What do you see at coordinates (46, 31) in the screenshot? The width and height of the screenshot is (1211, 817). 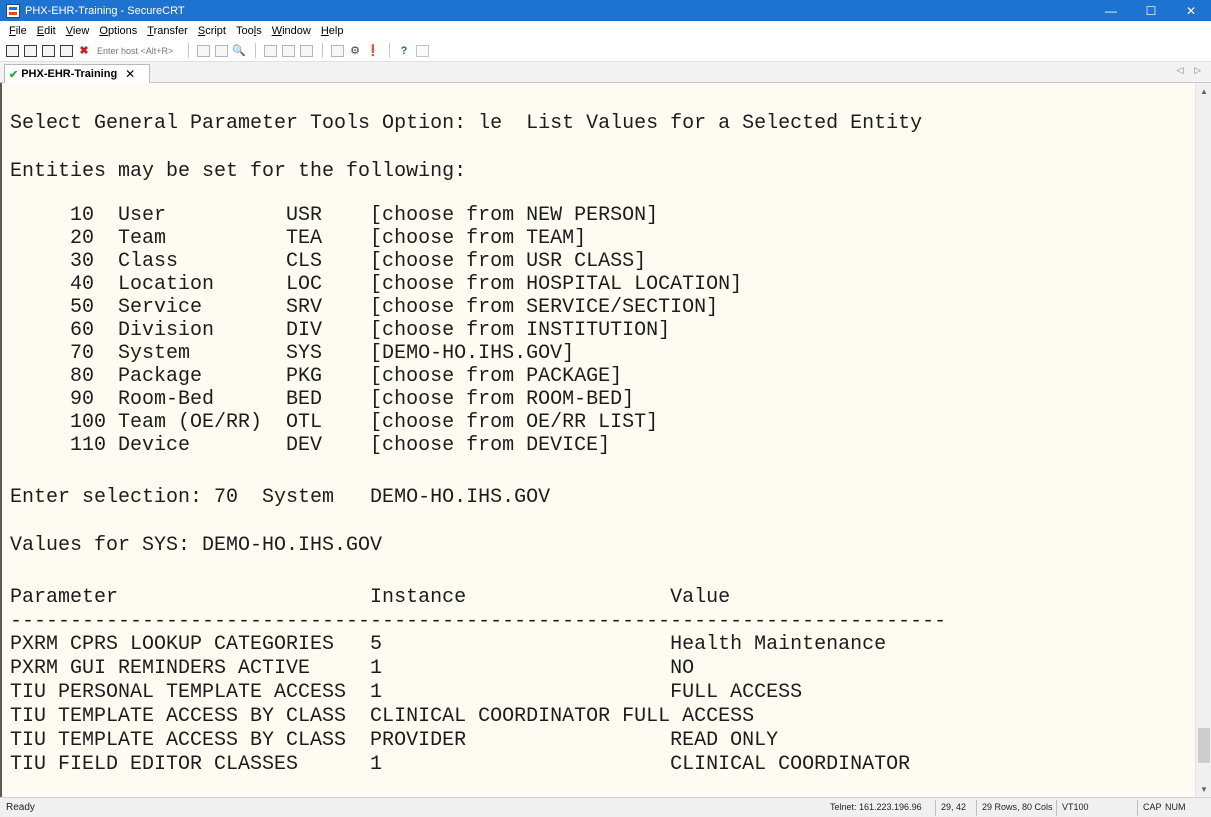 I see `menu-edit: Edit` at bounding box center [46, 31].